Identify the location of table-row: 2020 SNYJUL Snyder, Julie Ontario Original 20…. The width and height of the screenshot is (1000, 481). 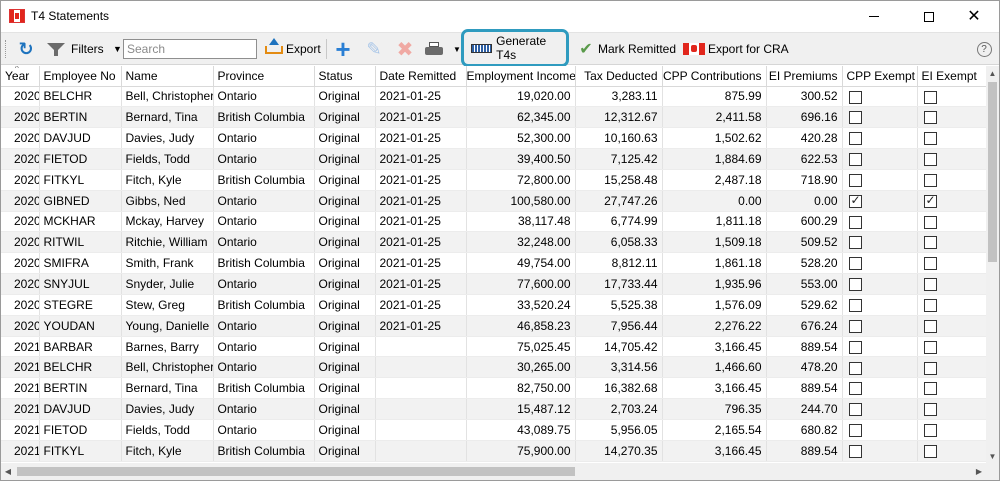
(493, 284).